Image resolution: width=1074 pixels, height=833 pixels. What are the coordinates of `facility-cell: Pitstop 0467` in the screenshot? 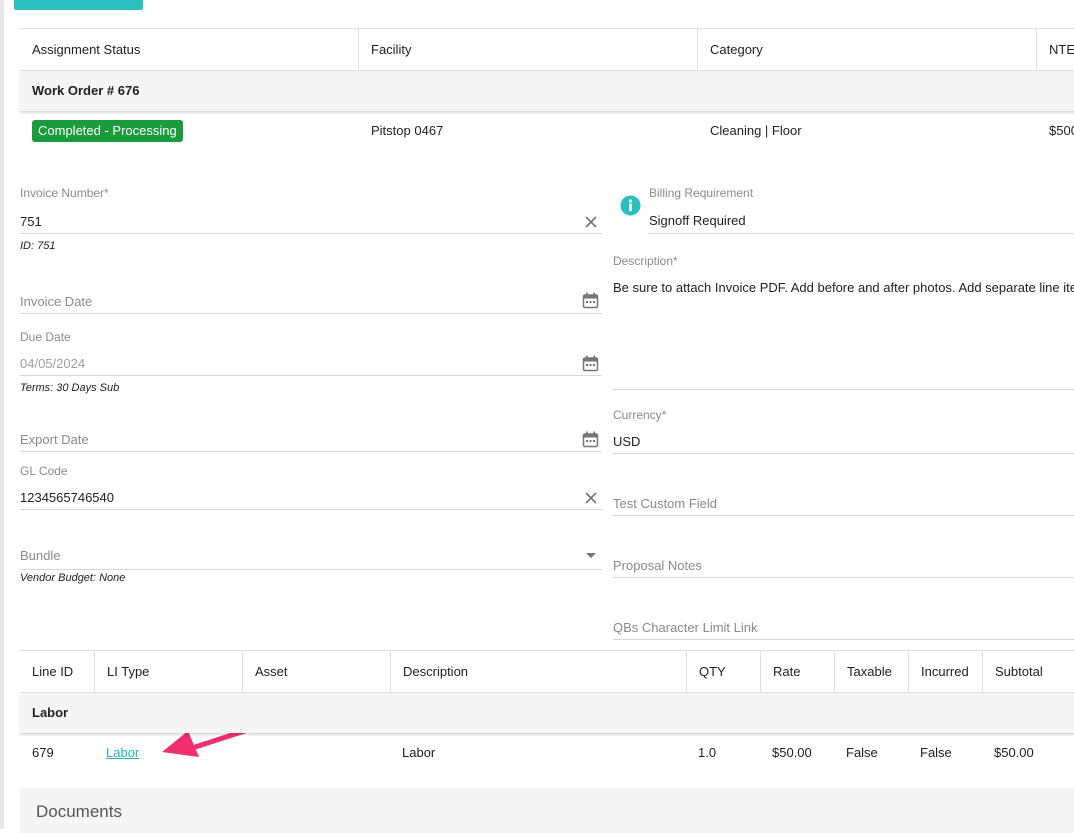 It's located at (407, 130).